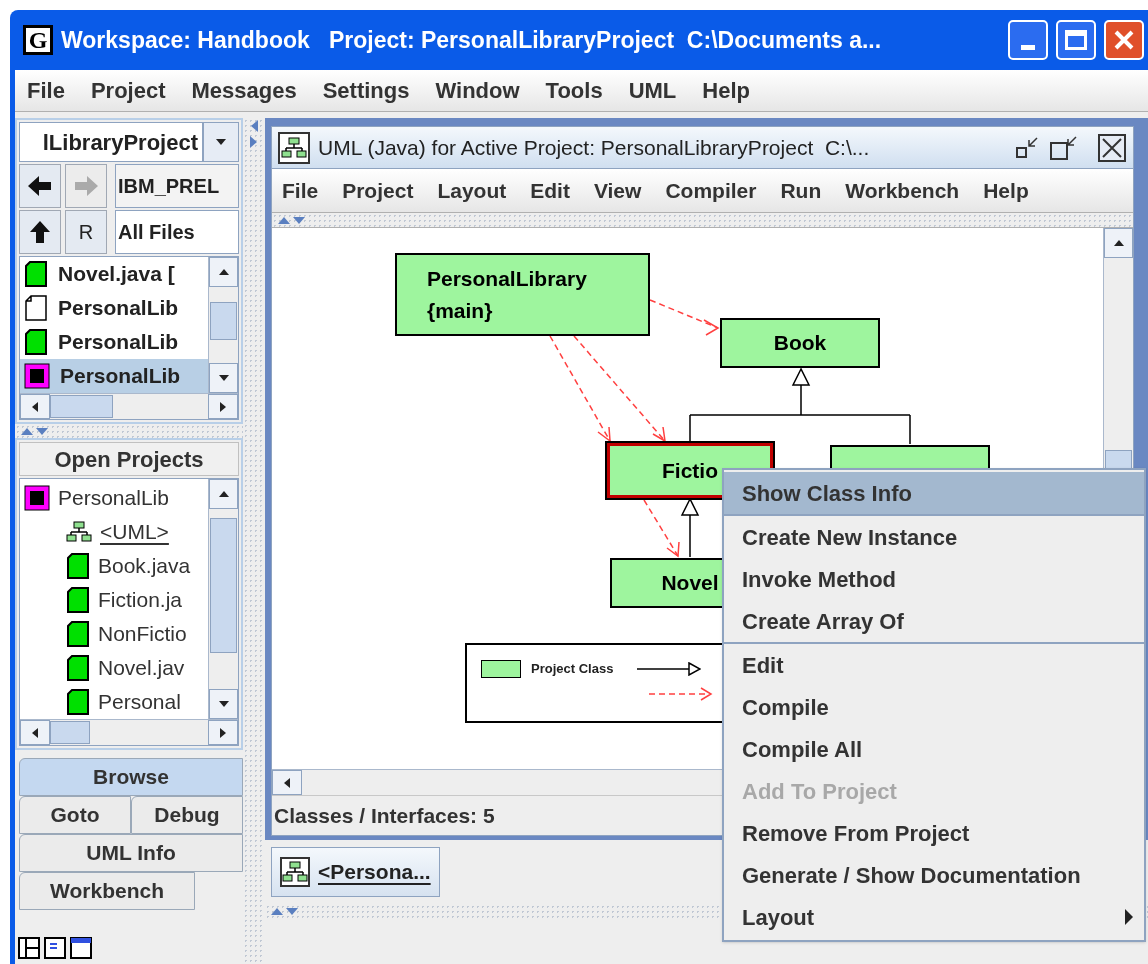  Describe the element at coordinates (800, 343) in the screenshot. I see `class-name: Book` at that location.